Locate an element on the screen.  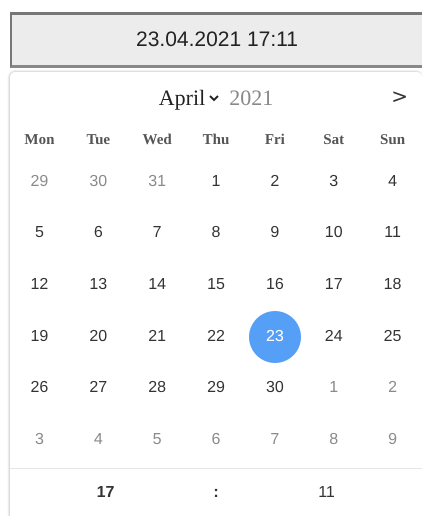
calendar-day: 25 is located at coordinates (392, 336).